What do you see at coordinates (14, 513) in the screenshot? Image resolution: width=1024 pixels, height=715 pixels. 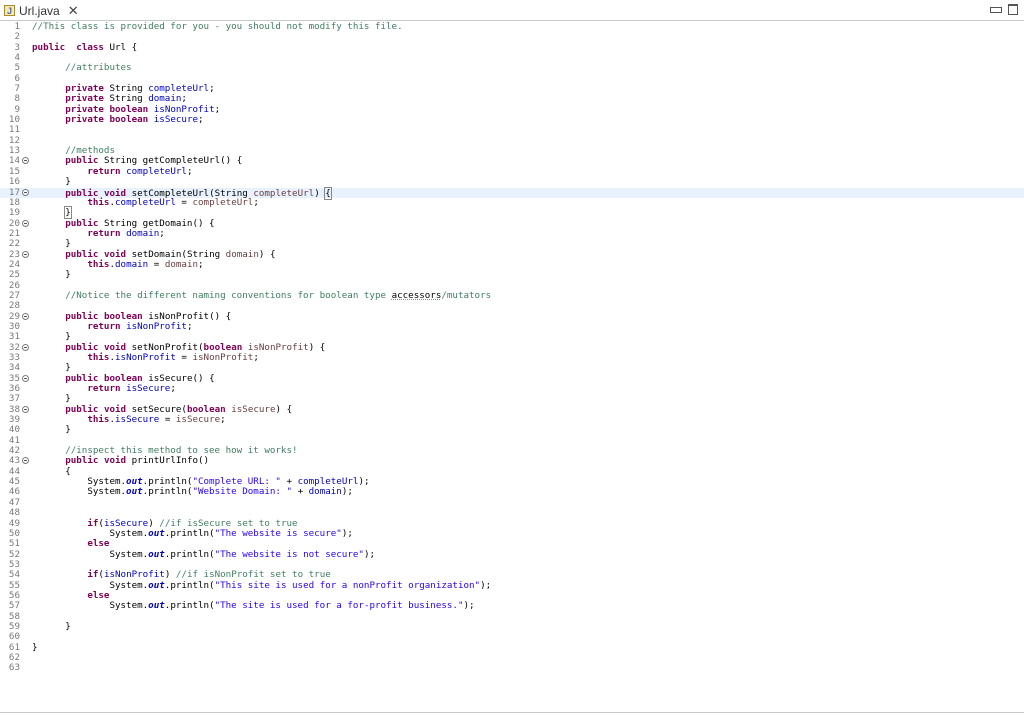 I see `line-number: 48` at bounding box center [14, 513].